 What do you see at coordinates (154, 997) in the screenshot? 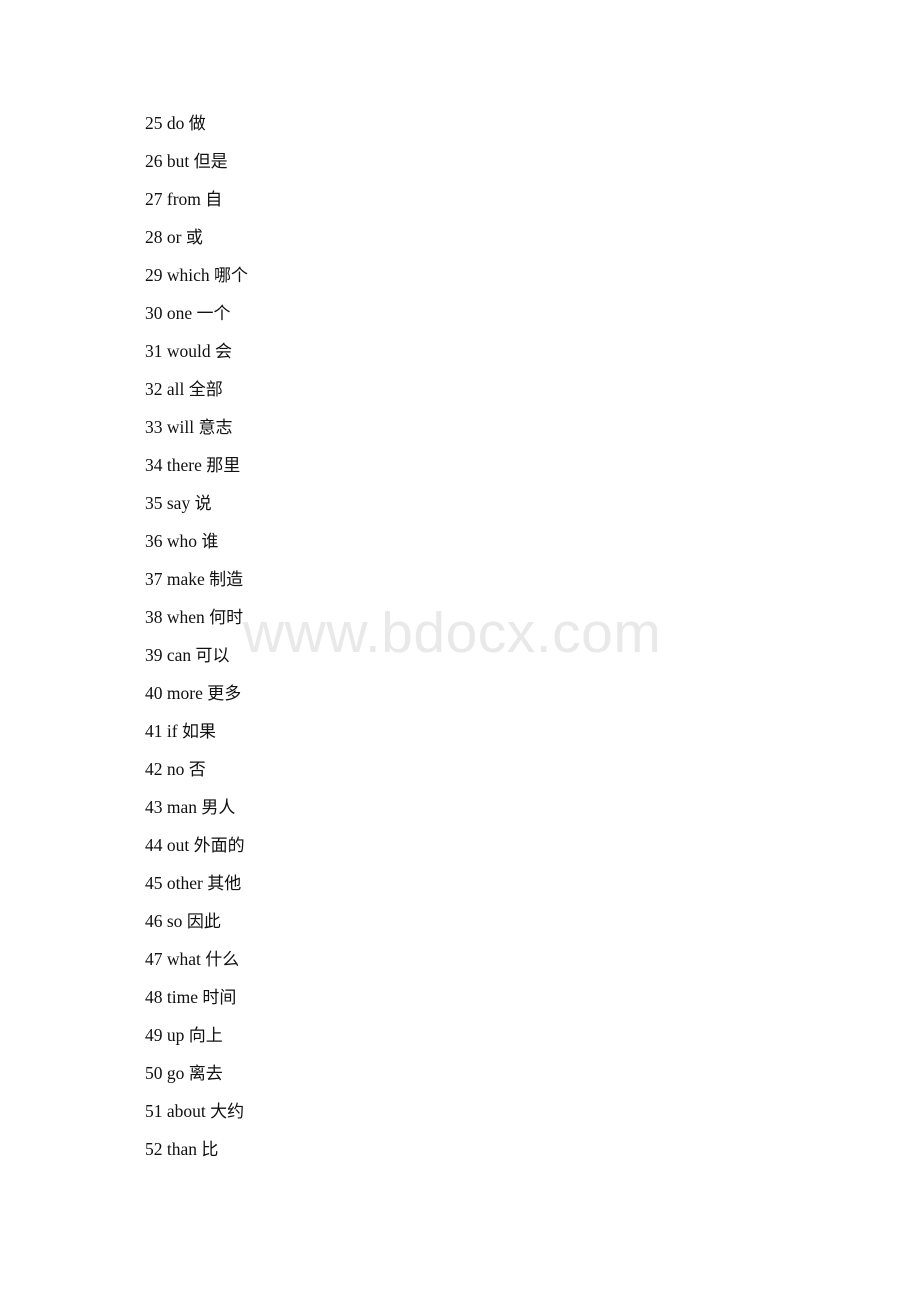
I see `entry-number: 48` at bounding box center [154, 997].